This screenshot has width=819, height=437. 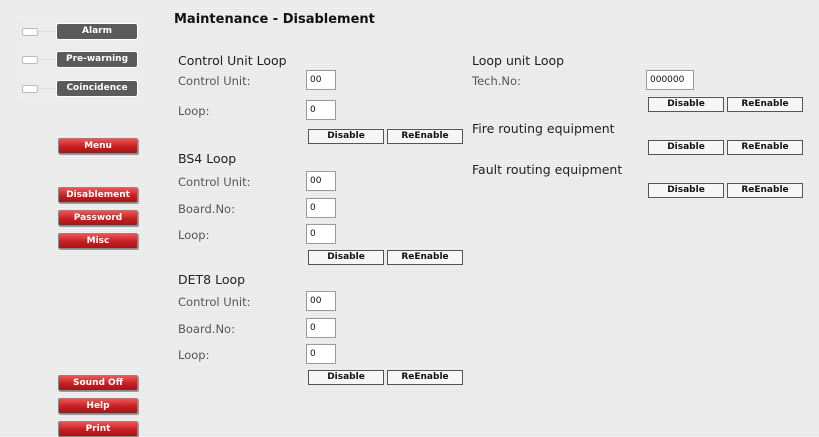 I want to click on prewarning-label: Pre-warning, so click(x=97, y=59).